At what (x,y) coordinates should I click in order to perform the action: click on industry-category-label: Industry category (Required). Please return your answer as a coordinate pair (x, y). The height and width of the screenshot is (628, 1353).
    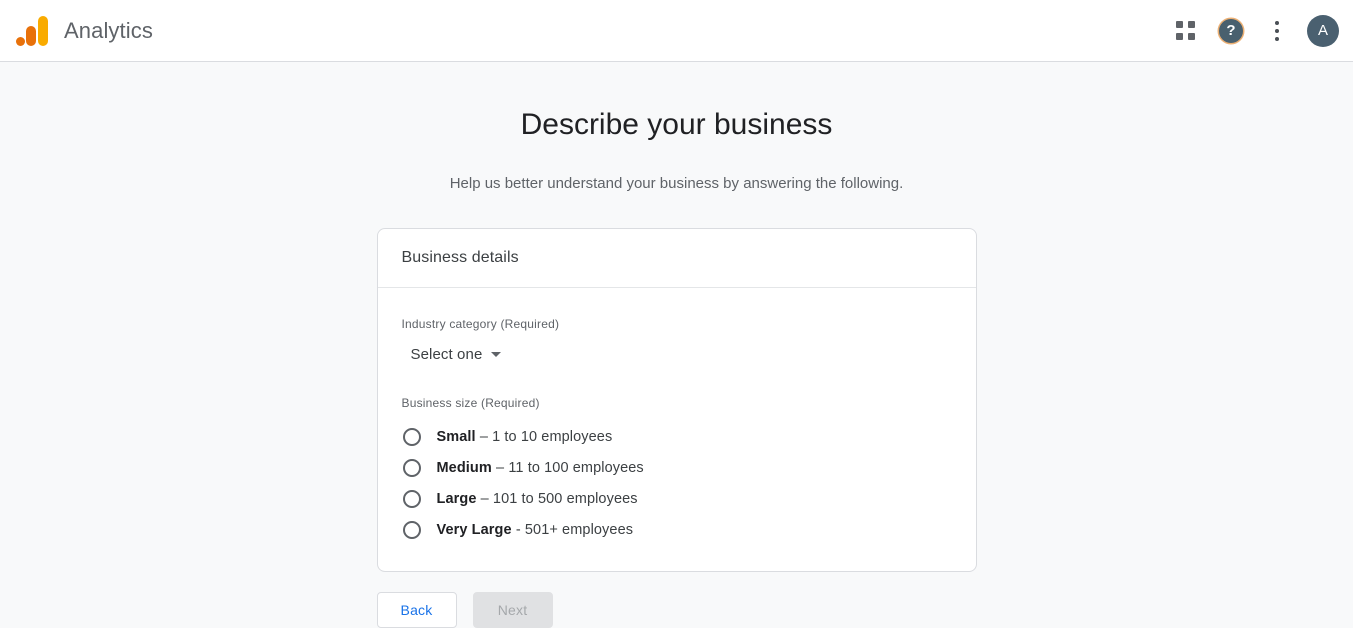
    Looking at the image, I should click on (480, 324).